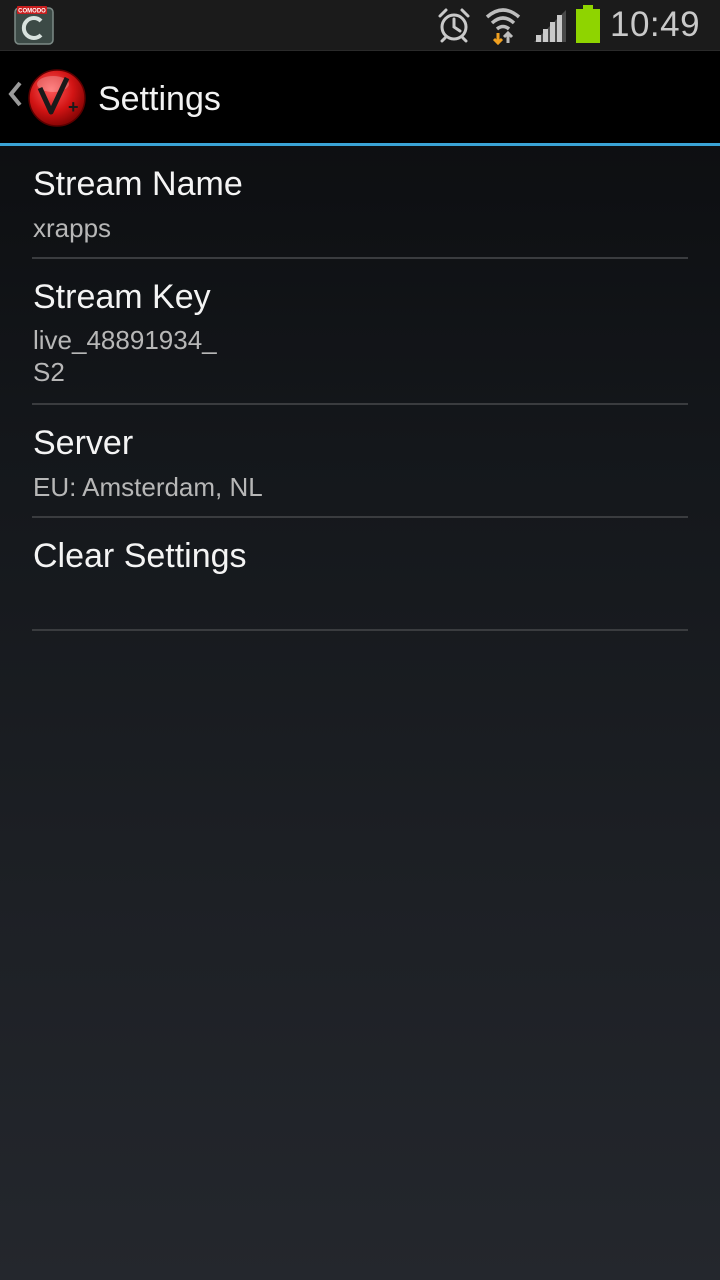 The height and width of the screenshot is (1280, 720). I want to click on pref-title: Clear Settings, so click(140, 556).